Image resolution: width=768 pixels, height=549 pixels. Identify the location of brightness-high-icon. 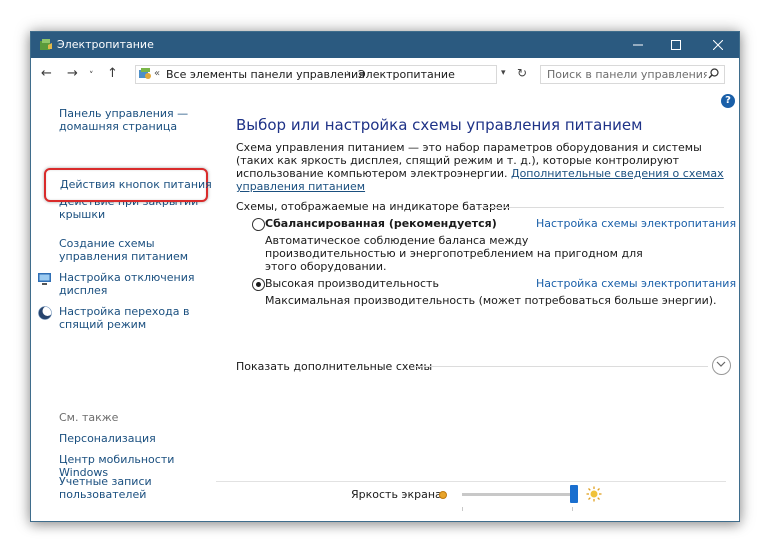
(594, 495).